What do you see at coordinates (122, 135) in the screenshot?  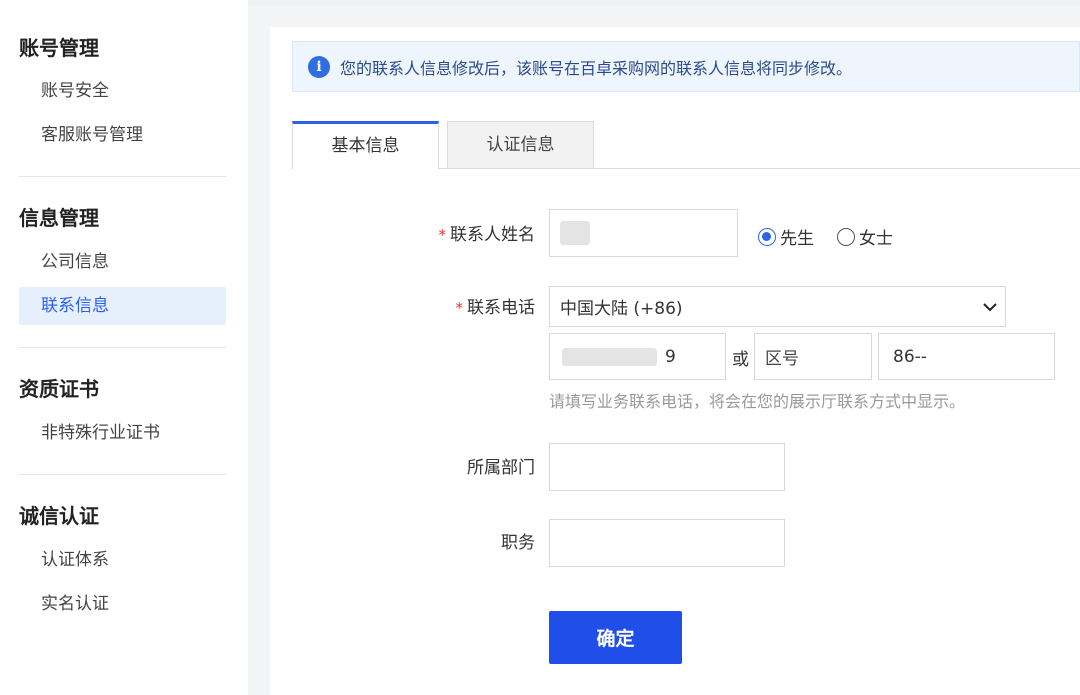 I see `sidebar-item-cs-accounts: 客服账号管理` at bounding box center [122, 135].